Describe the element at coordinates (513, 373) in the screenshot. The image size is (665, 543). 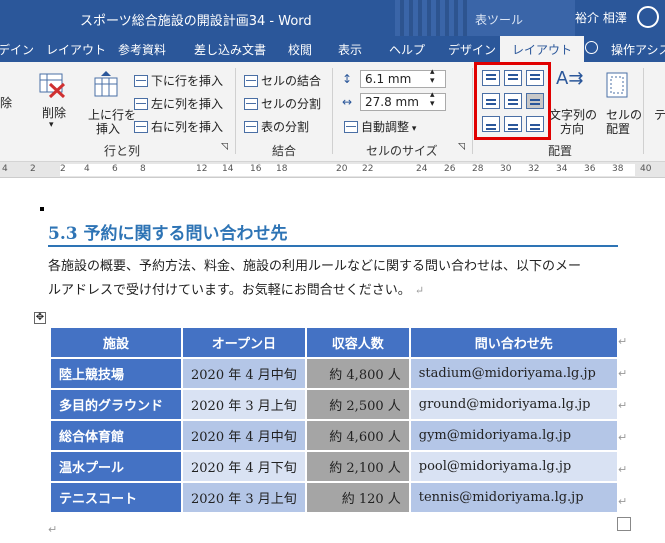
I see `contact-cell: stadium@midoriyama.lg.jp` at that location.